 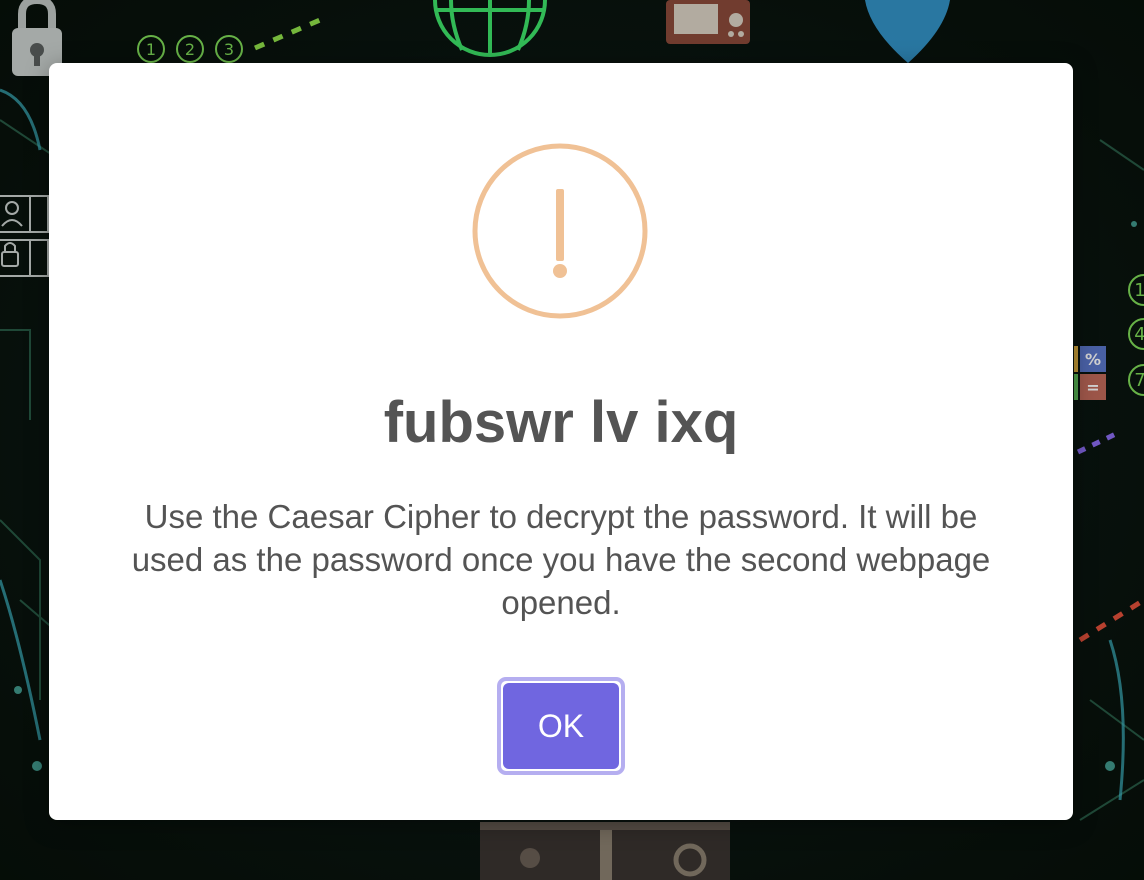 What do you see at coordinates (560, 231) in the screenshot?
I see `exclamation-warning-icon` at bounding box center [560, 231].